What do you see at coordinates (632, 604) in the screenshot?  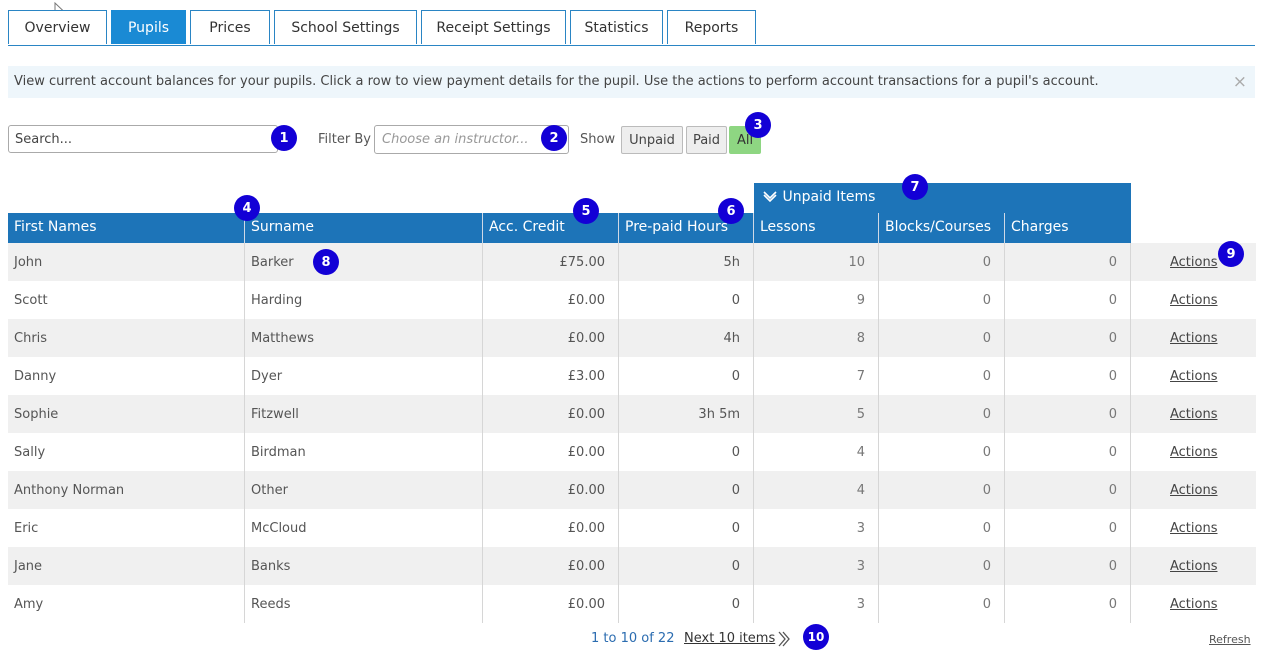 I see `table-row: Amy Reeds £0.00 0 3 0 0 Actions` at bounding box center [632, 604].